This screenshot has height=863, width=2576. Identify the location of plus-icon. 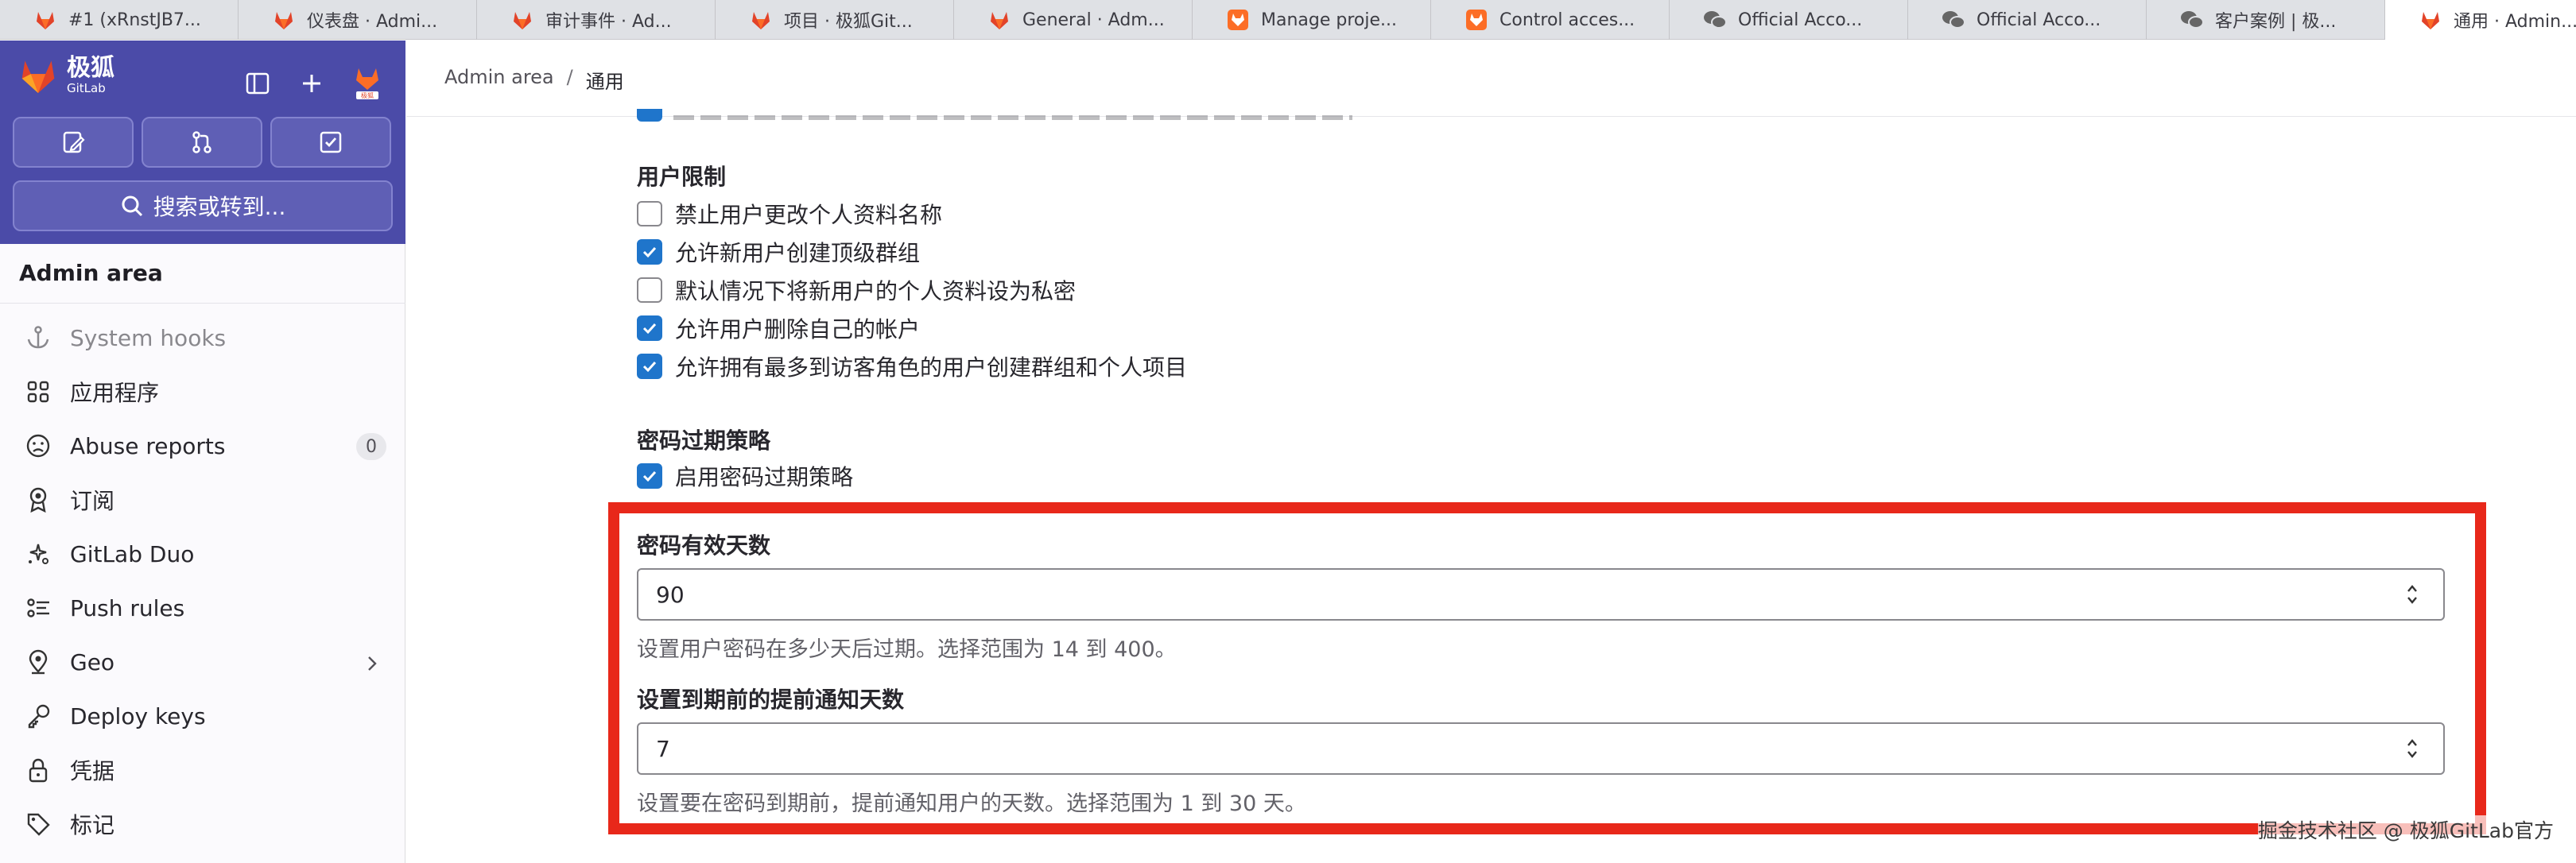
(312, 83).